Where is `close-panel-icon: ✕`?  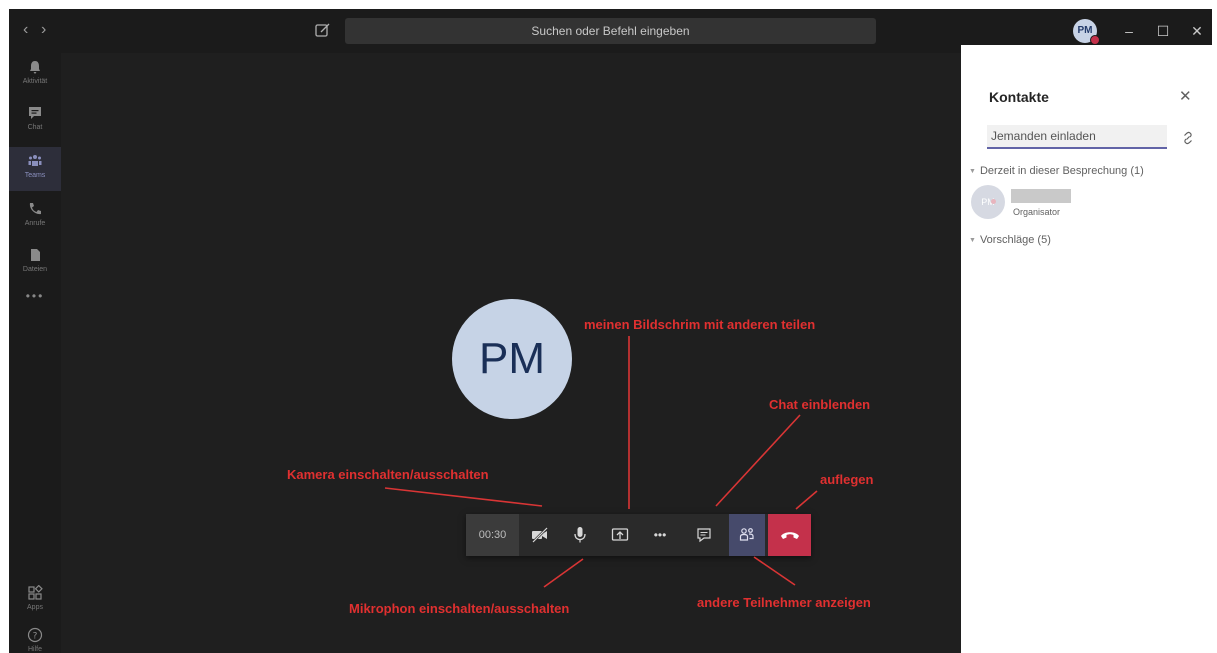 close-panel-icon: ✕ is located at coordinates (1185, 96).